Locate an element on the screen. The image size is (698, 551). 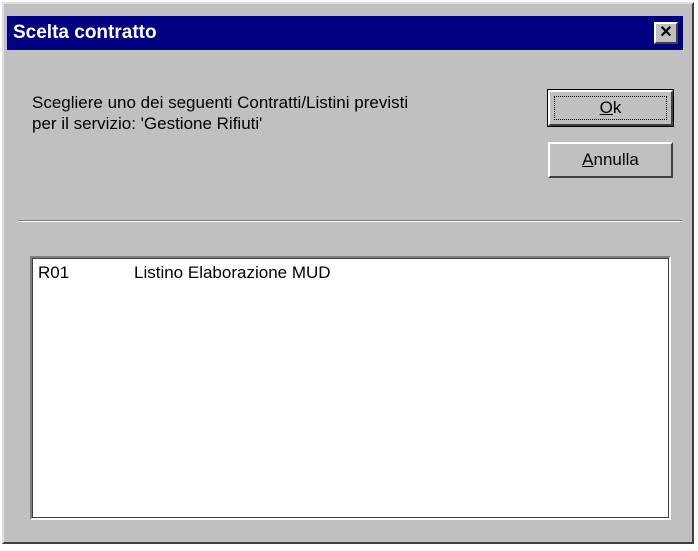
cancel-button-label: Annulla is located at coordinates (610, 159).